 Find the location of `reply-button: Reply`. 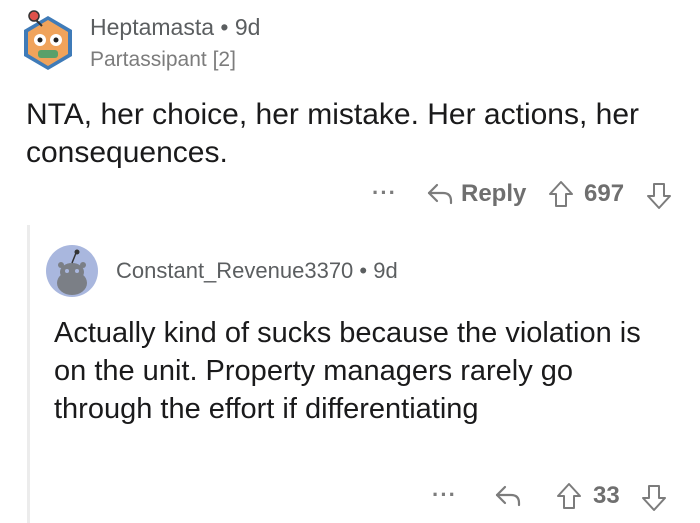

reply-button: Reply is located at coordinates (493, 194).